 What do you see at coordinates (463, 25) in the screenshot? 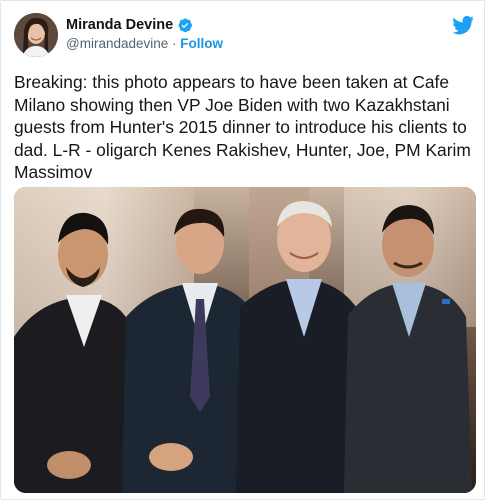
I see `twitter-bird-icon` at bounding box center [463, 25].